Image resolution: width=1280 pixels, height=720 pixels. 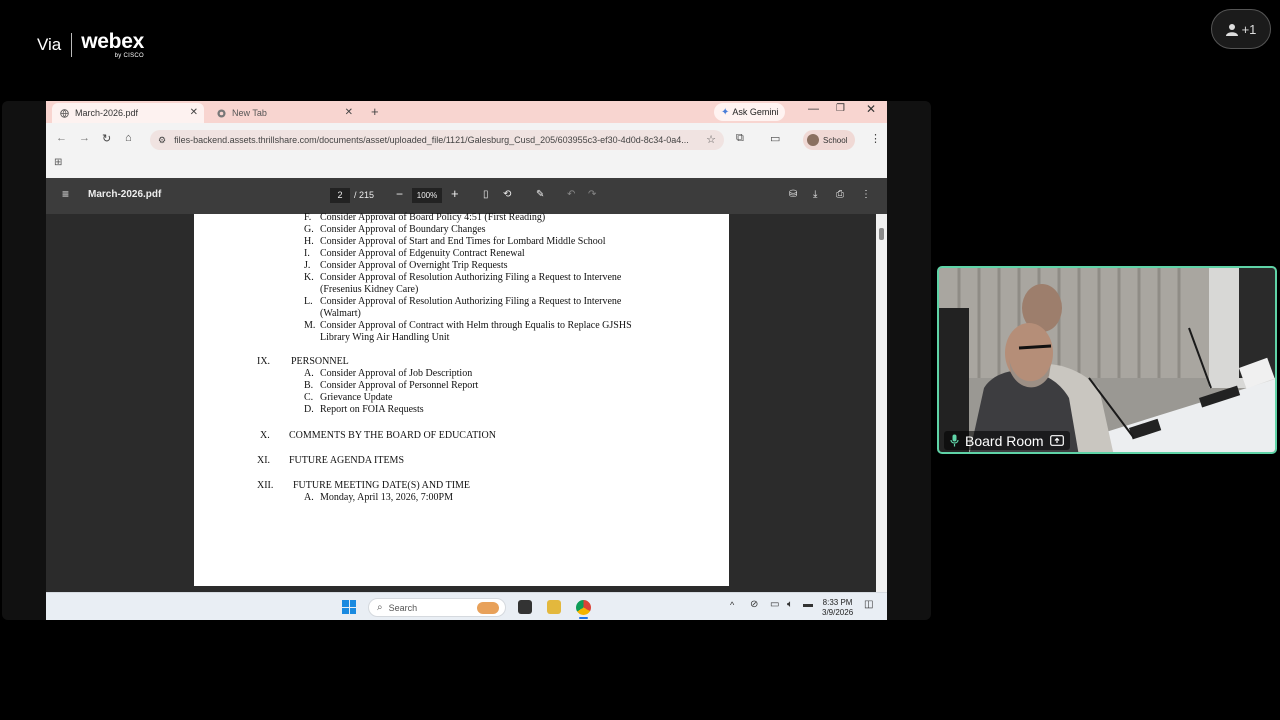 I want to click on notification-bell-icon: ◫, so click(x=868, y=604).